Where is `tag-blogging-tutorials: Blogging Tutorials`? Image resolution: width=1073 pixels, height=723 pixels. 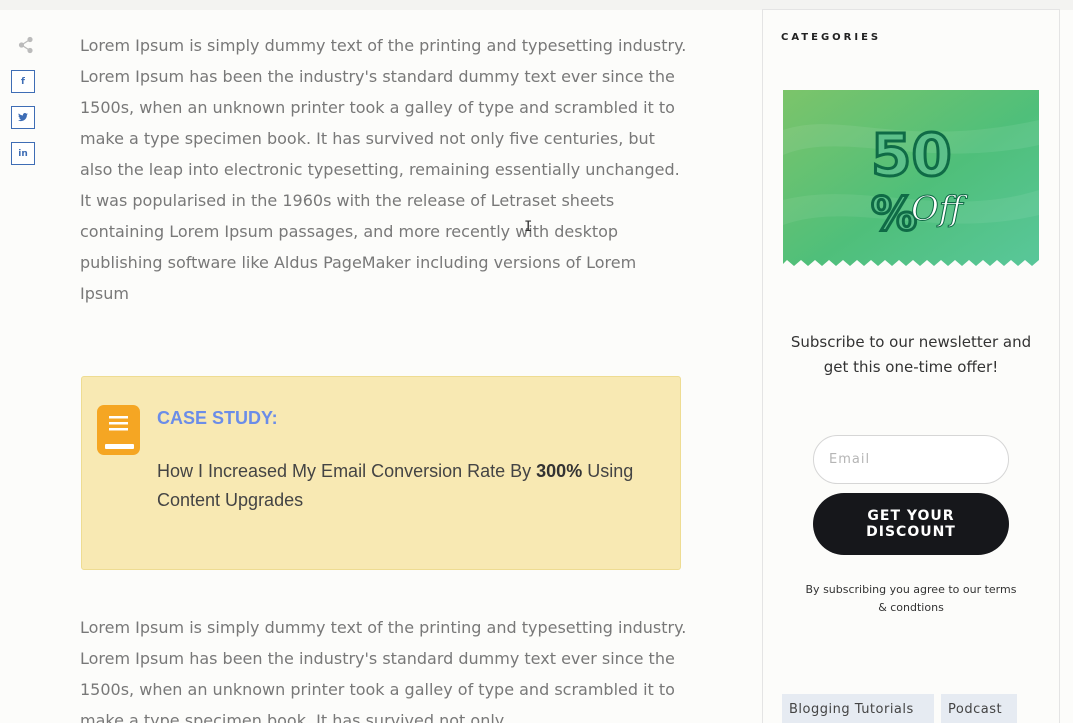
tag-blogging-tutorials: Blogging Tutorials is located at coordinates (858, 708).